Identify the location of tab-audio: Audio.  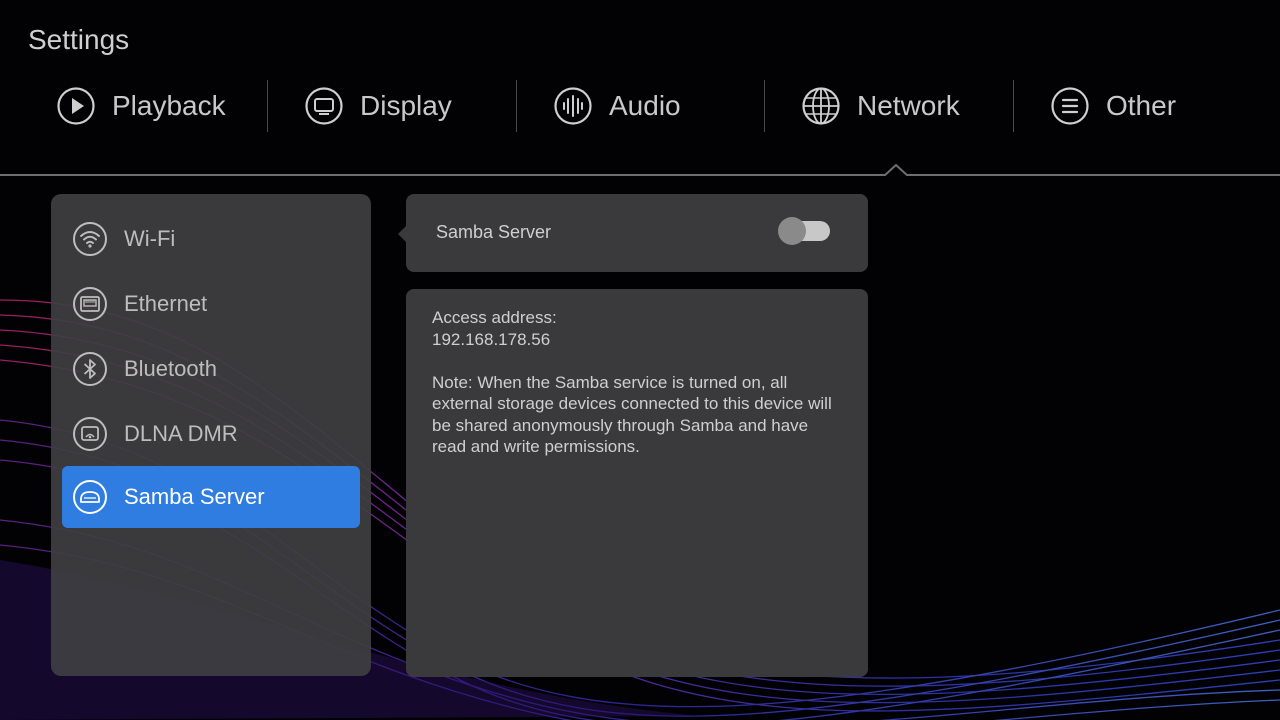
(617, 106).